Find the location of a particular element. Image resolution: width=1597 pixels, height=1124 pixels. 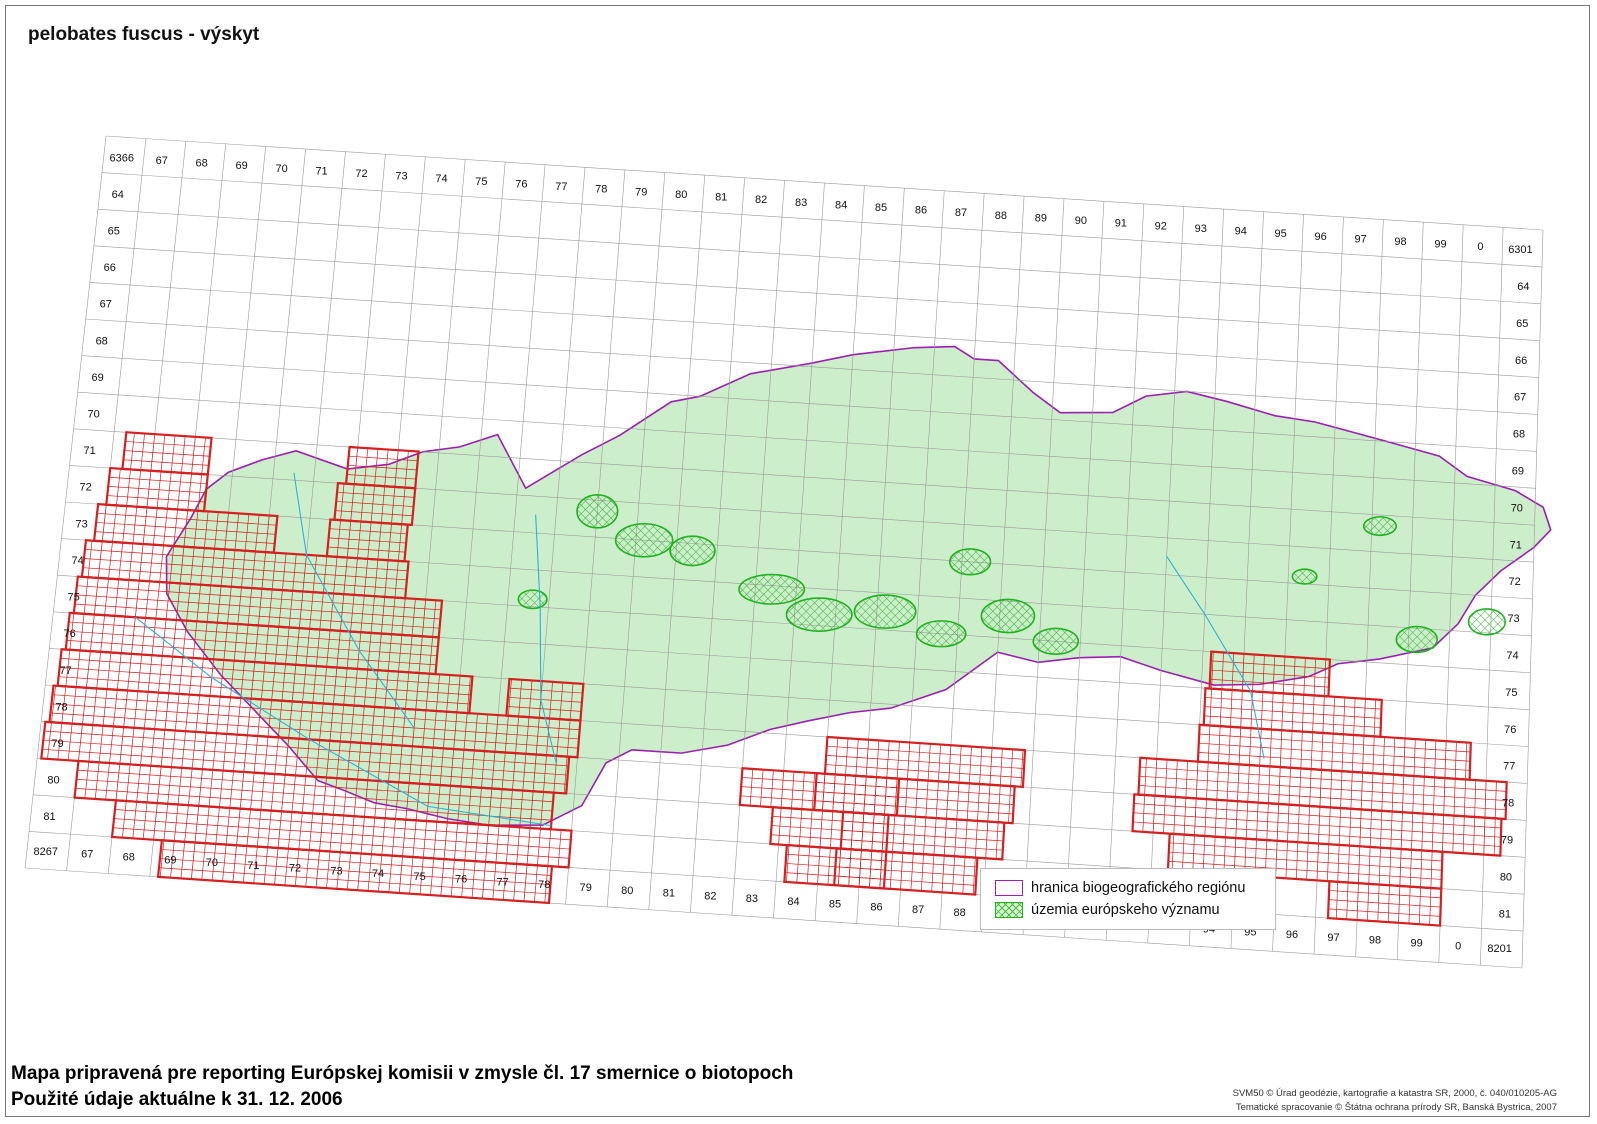

grid-label-top: 67 is located at coordinates (162, 161).